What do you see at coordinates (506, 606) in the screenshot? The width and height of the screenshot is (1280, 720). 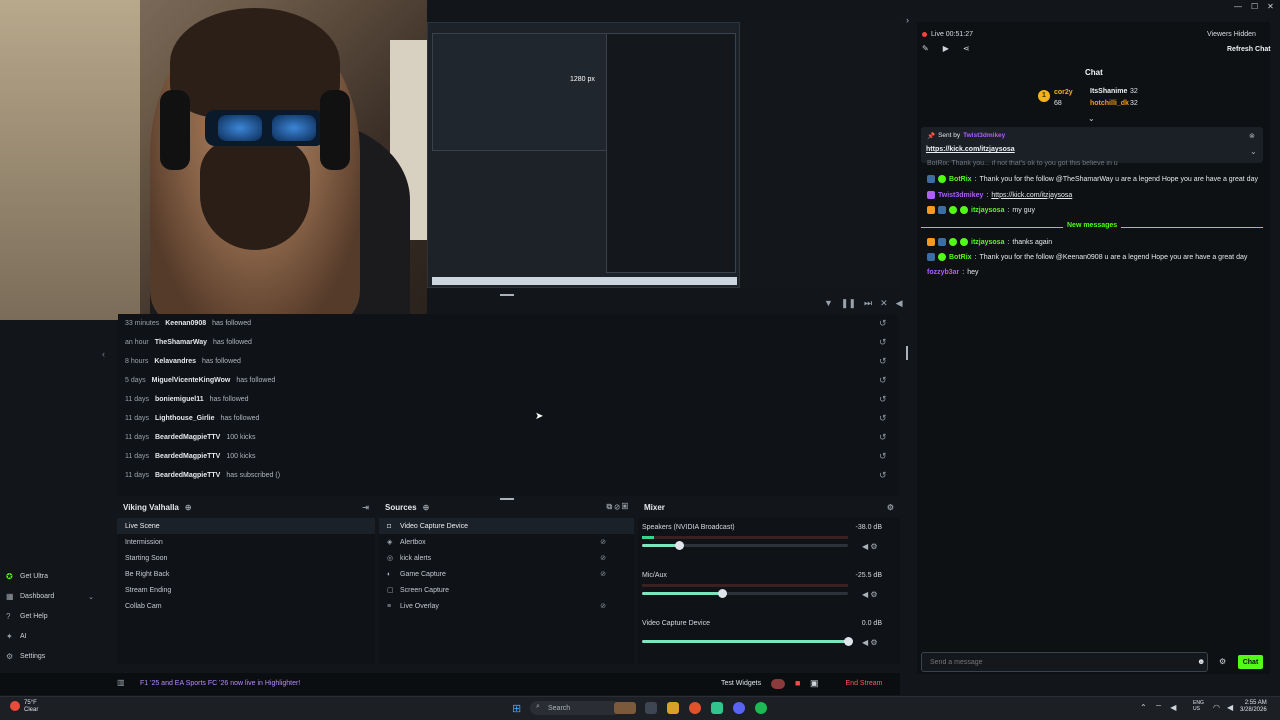 I see `source-item: ≡ Live Overlay ⊘` at bounding box center [506, 606].